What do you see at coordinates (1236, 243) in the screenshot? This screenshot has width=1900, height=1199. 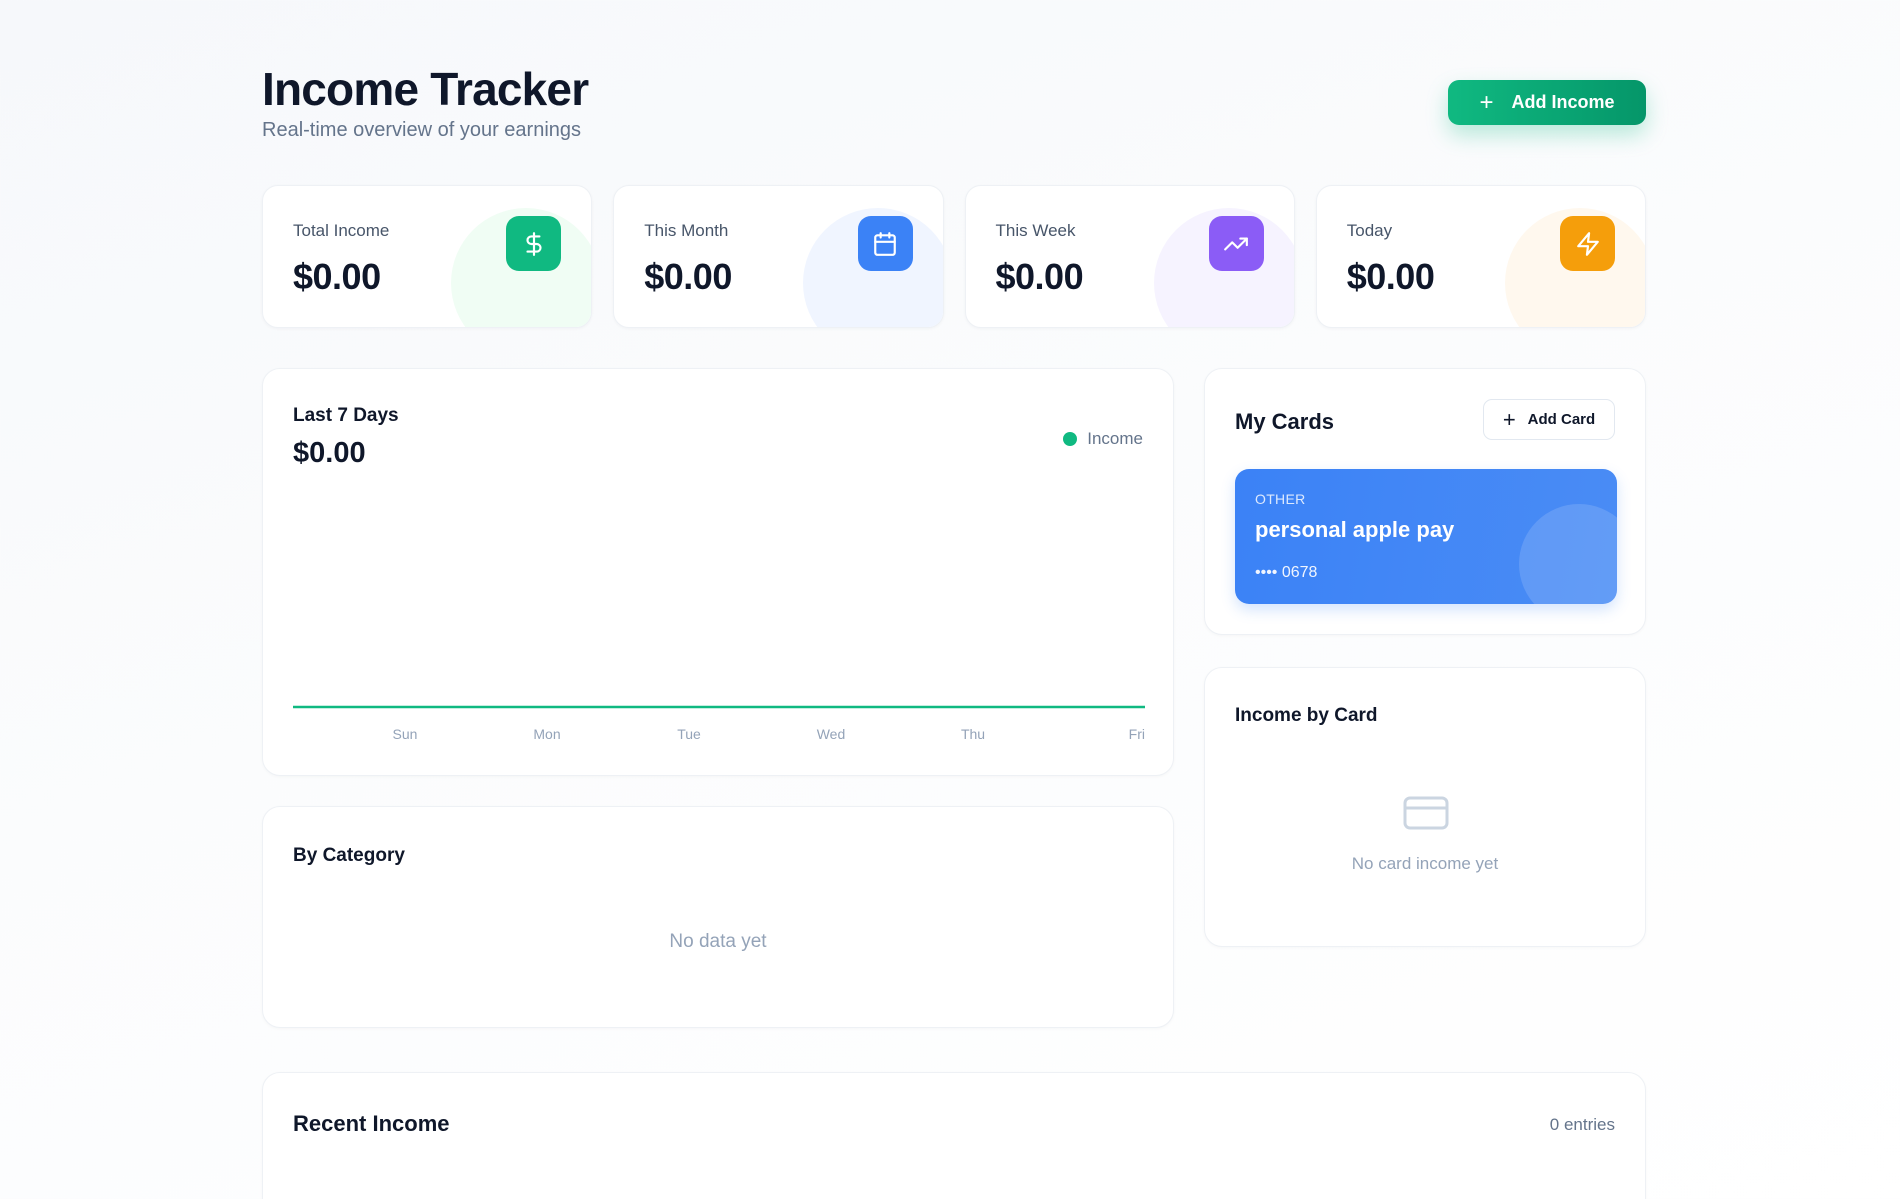 I see `trending-up-icon` at bounding box center [1236, 243].